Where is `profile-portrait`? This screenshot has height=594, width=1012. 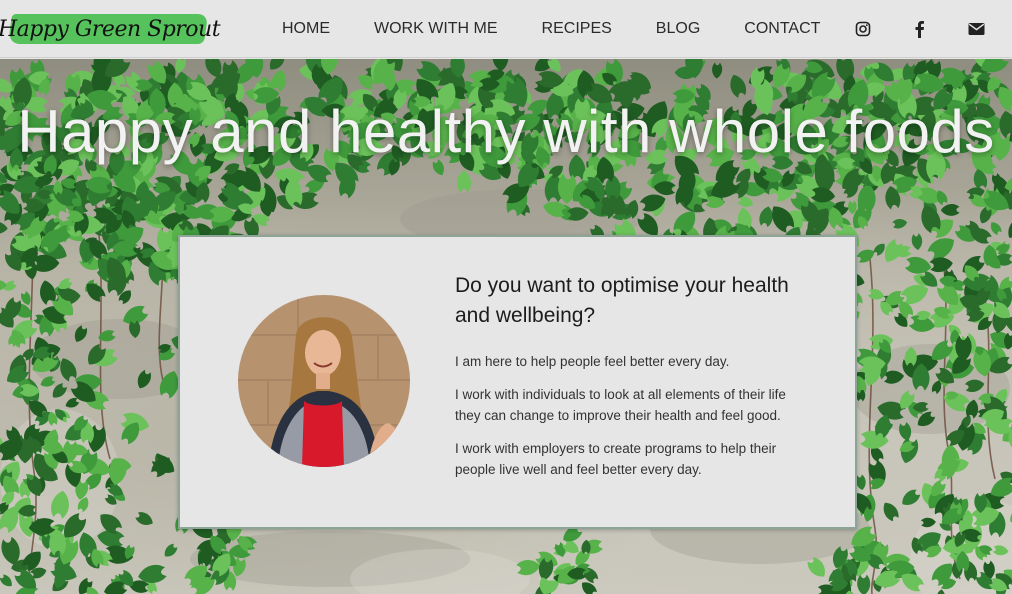 profile-portrait is located at coordinates (324, 381).